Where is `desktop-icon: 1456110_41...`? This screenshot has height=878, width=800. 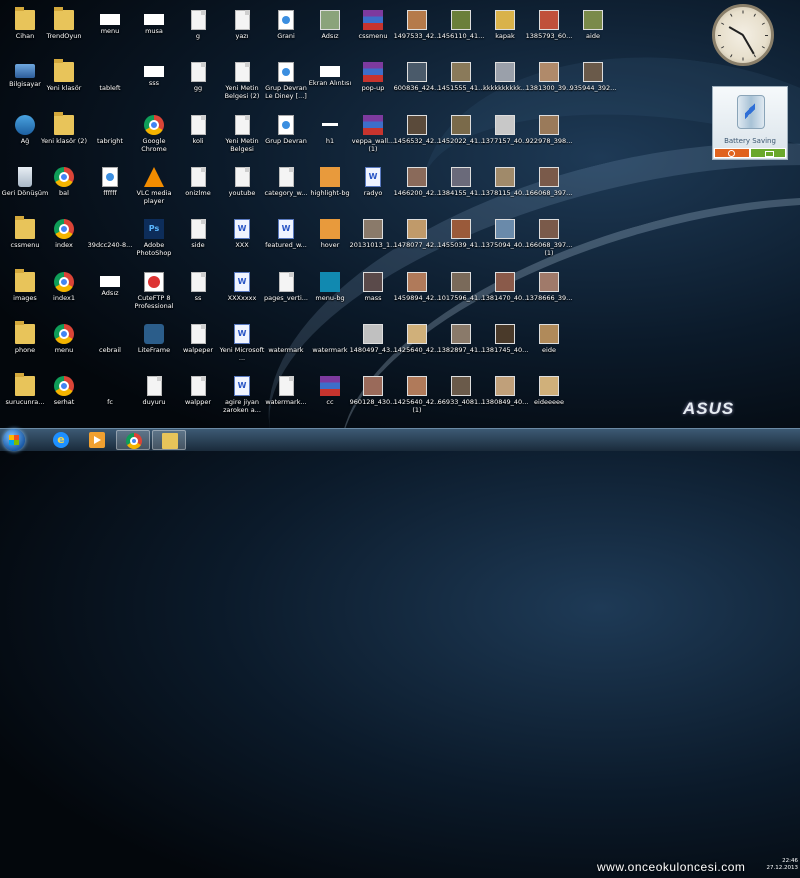
desktop-icon: 1456110_41... is located at coordinates (461, 32).